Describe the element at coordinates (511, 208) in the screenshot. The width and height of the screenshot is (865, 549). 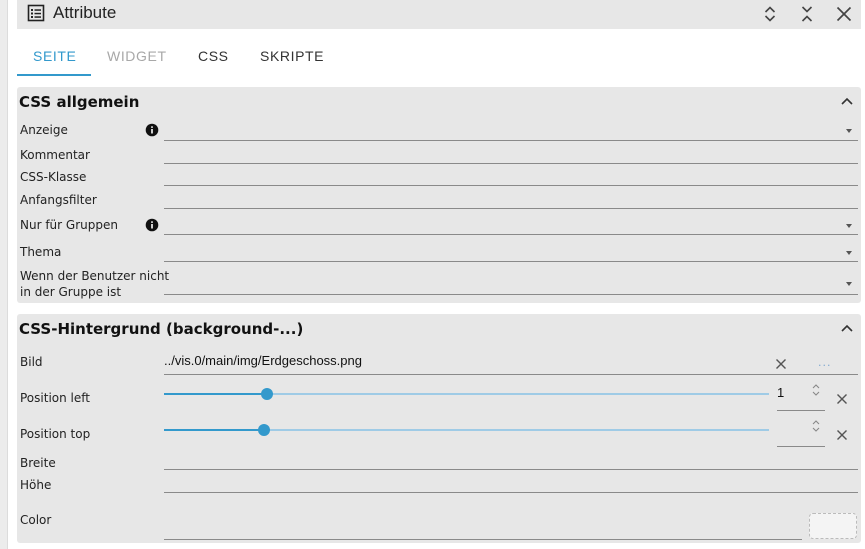
I see `anfangsfilter-input` at that location.